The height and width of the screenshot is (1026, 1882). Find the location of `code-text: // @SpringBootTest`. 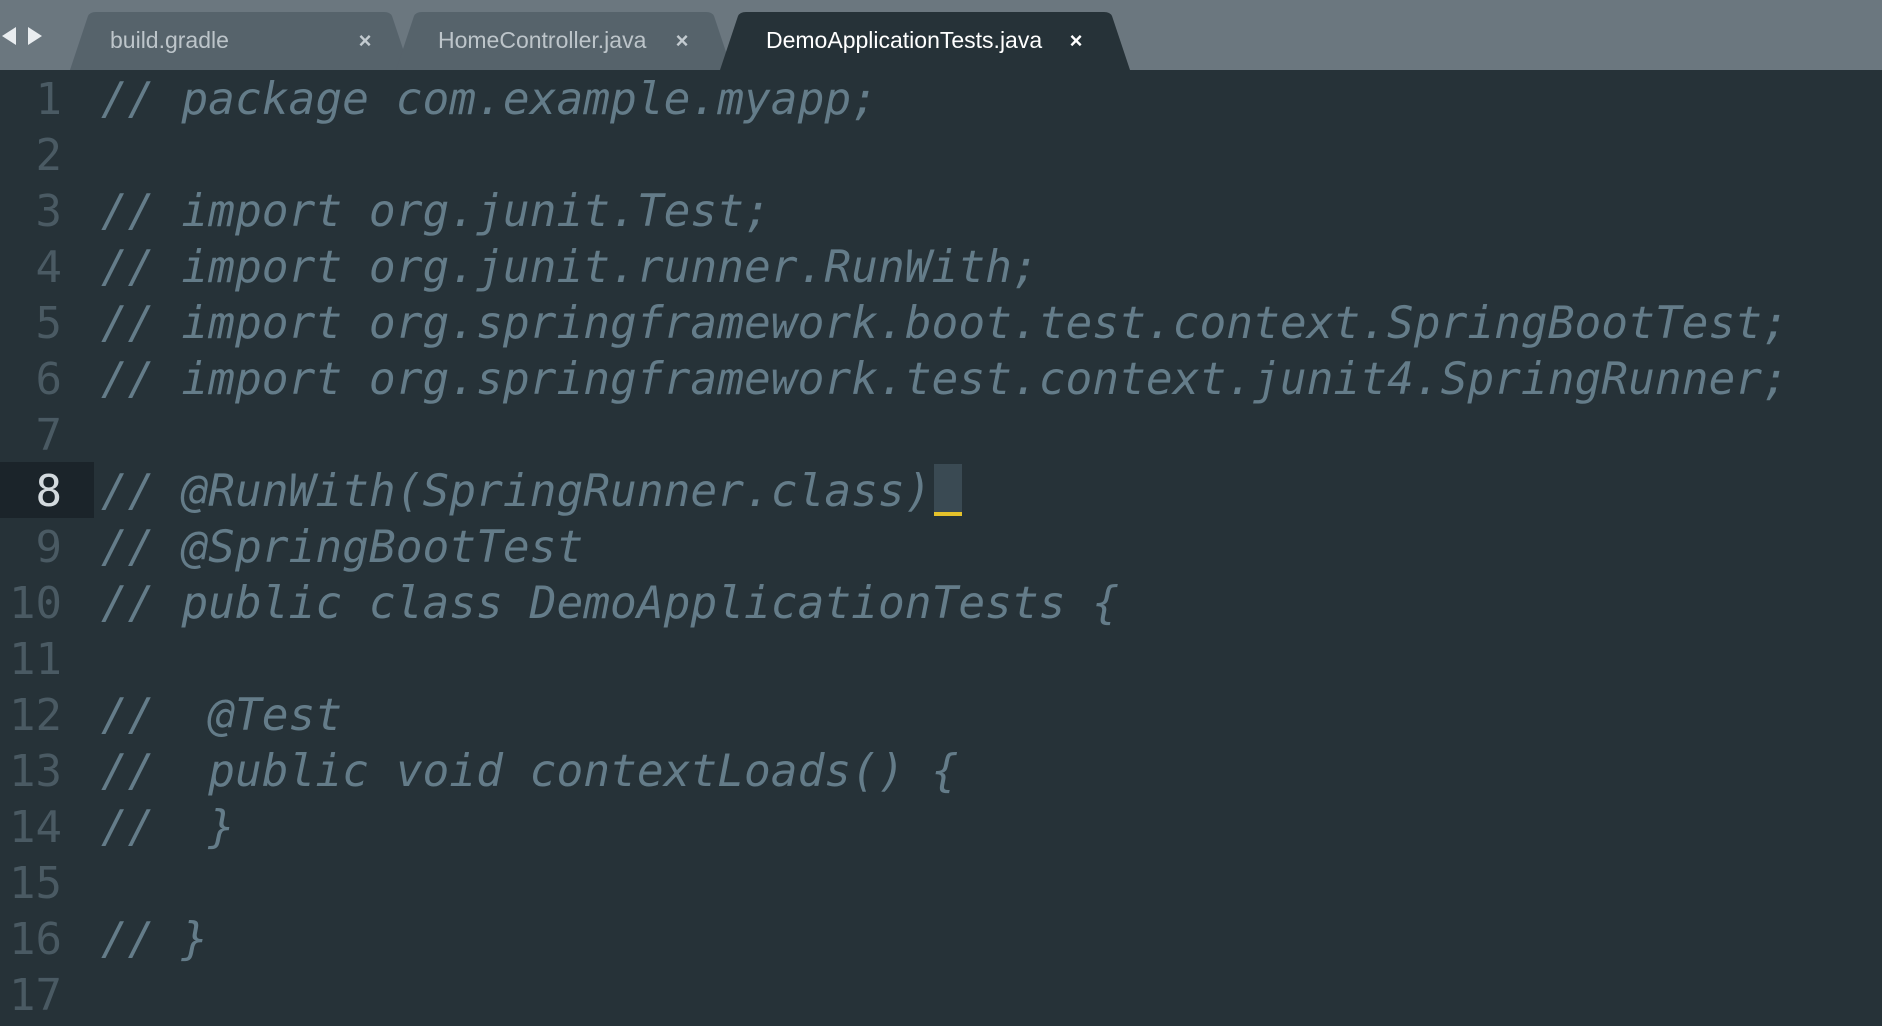

code-text: // @SpringBootTest is located at coordinates (342, 547).